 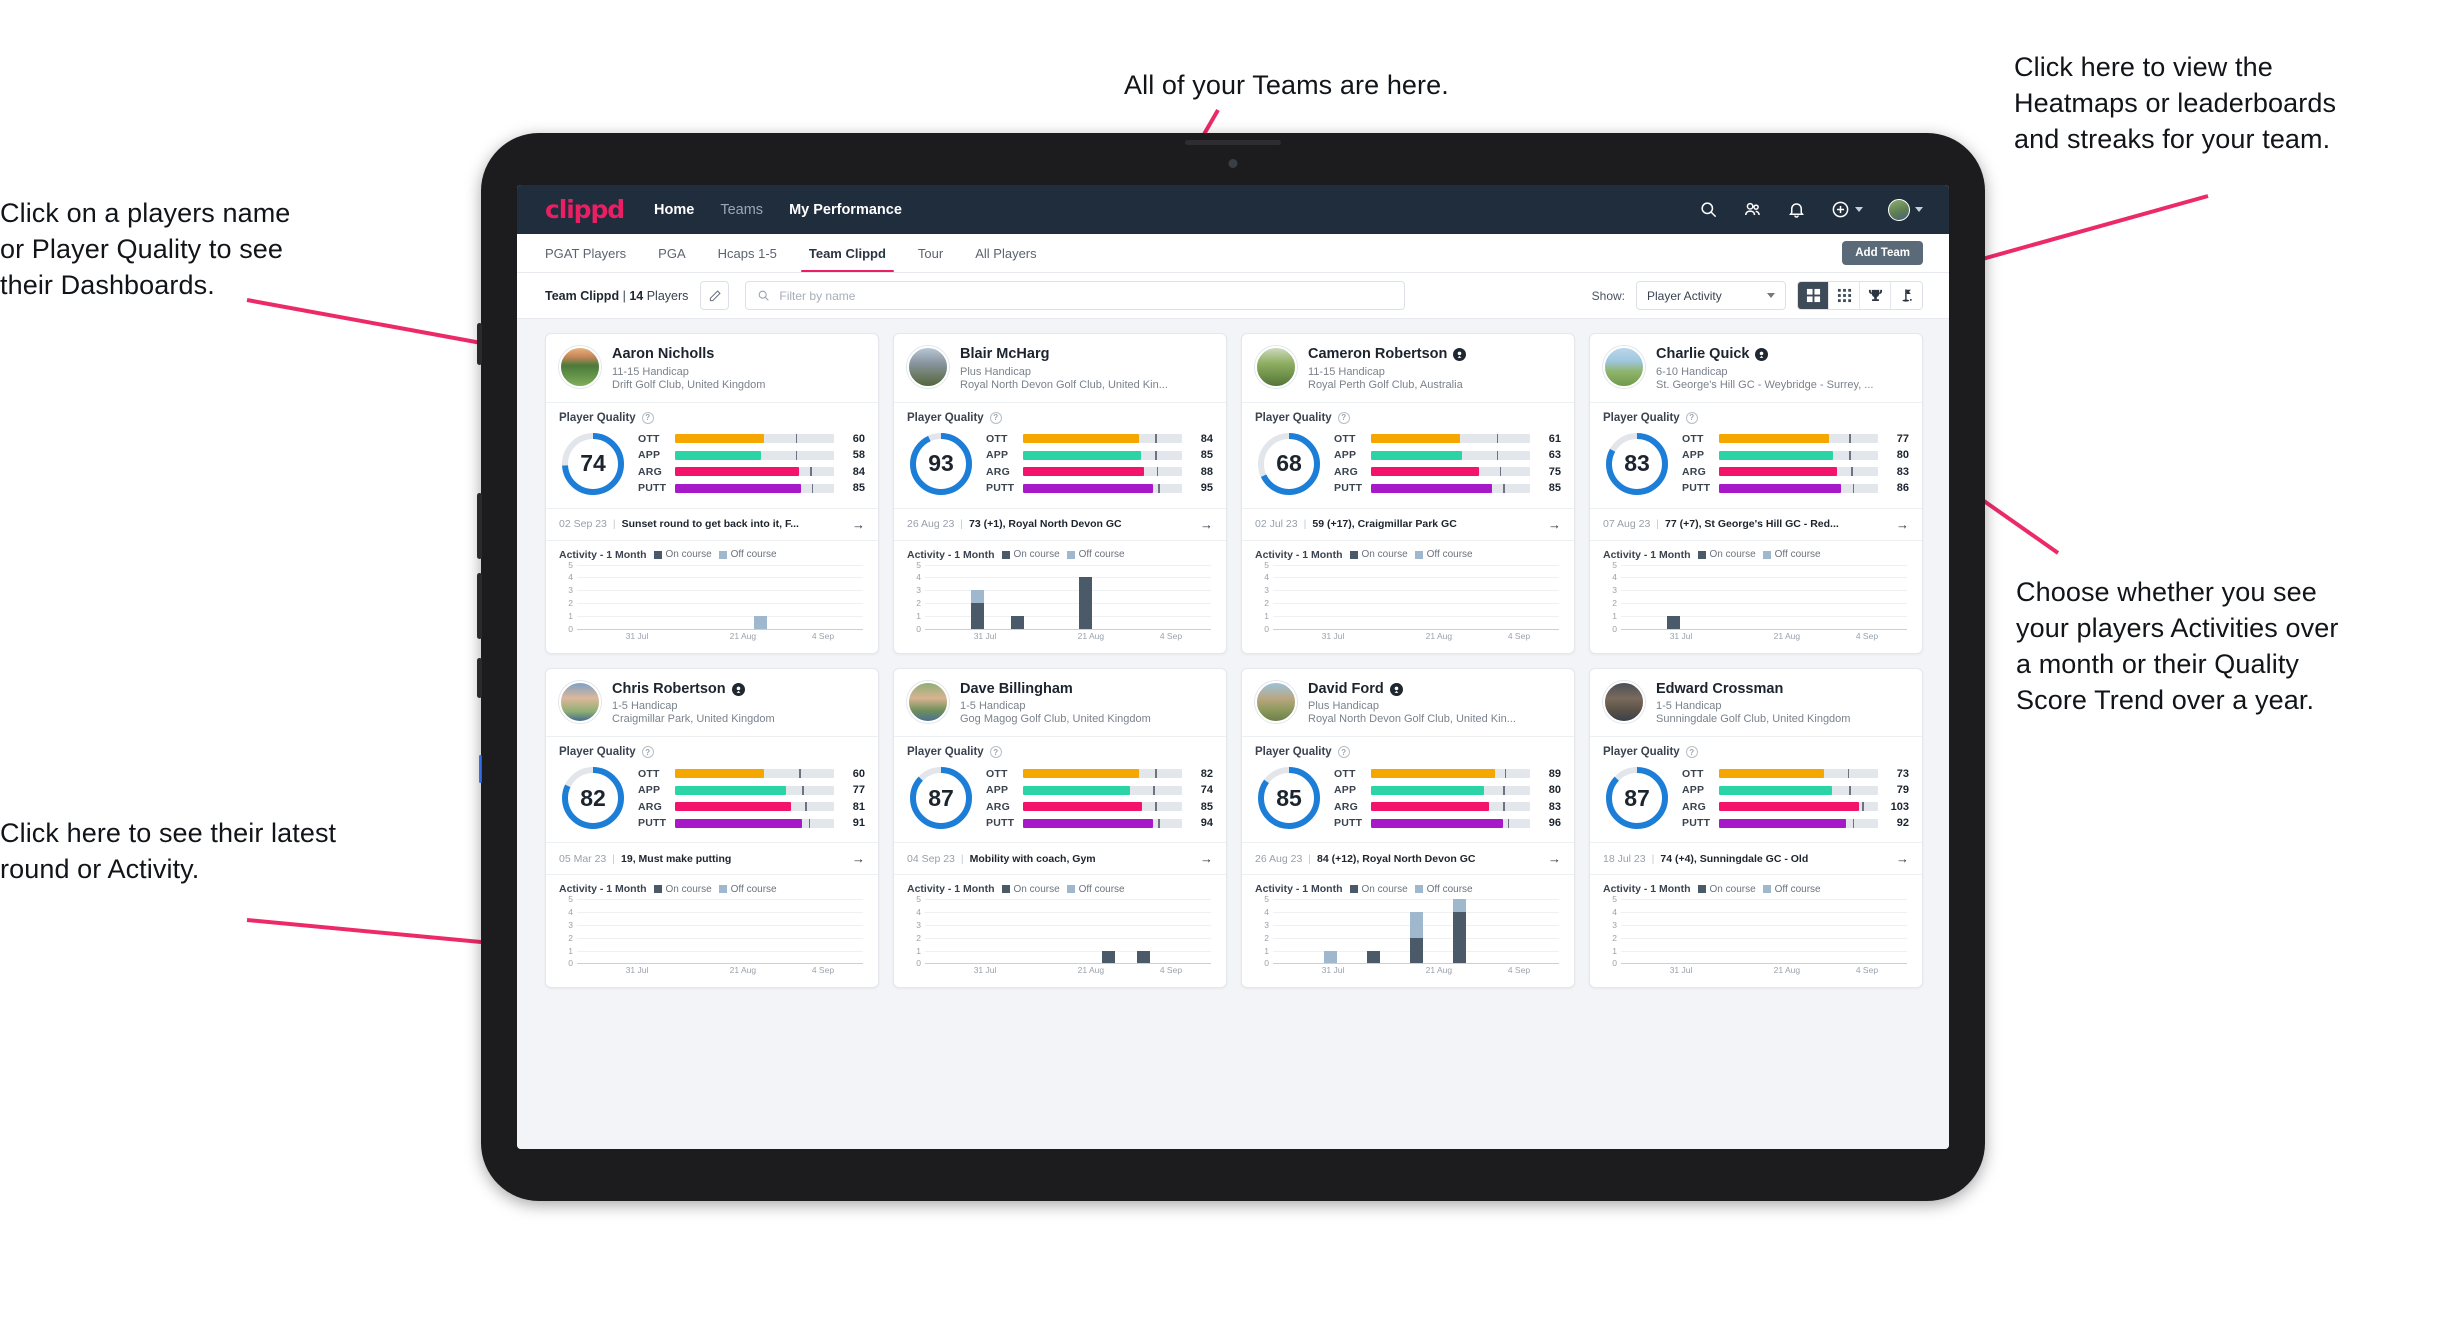 I want to click on tab-hcaps-1-5: Hcaps 1-5, so click(x=747, y=253).